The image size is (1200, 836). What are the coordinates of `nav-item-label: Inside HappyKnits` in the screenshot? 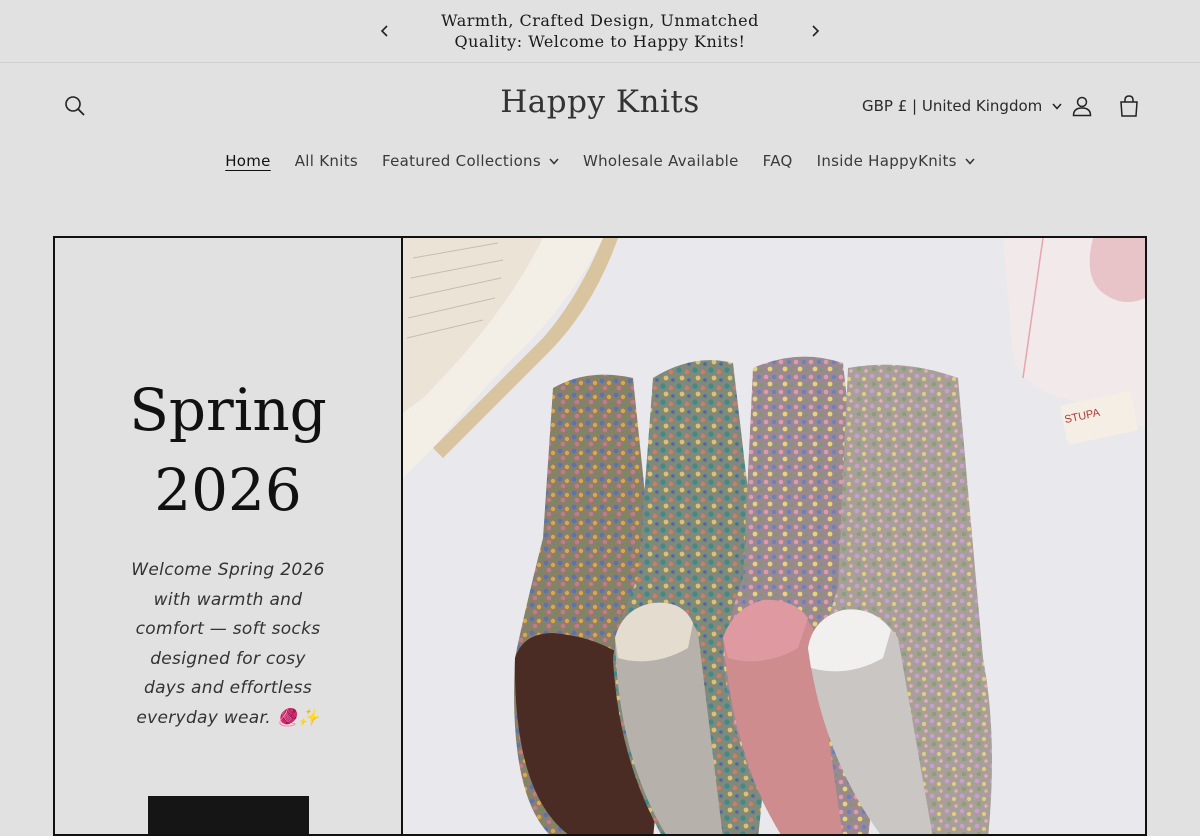 It's located at (886, 161).